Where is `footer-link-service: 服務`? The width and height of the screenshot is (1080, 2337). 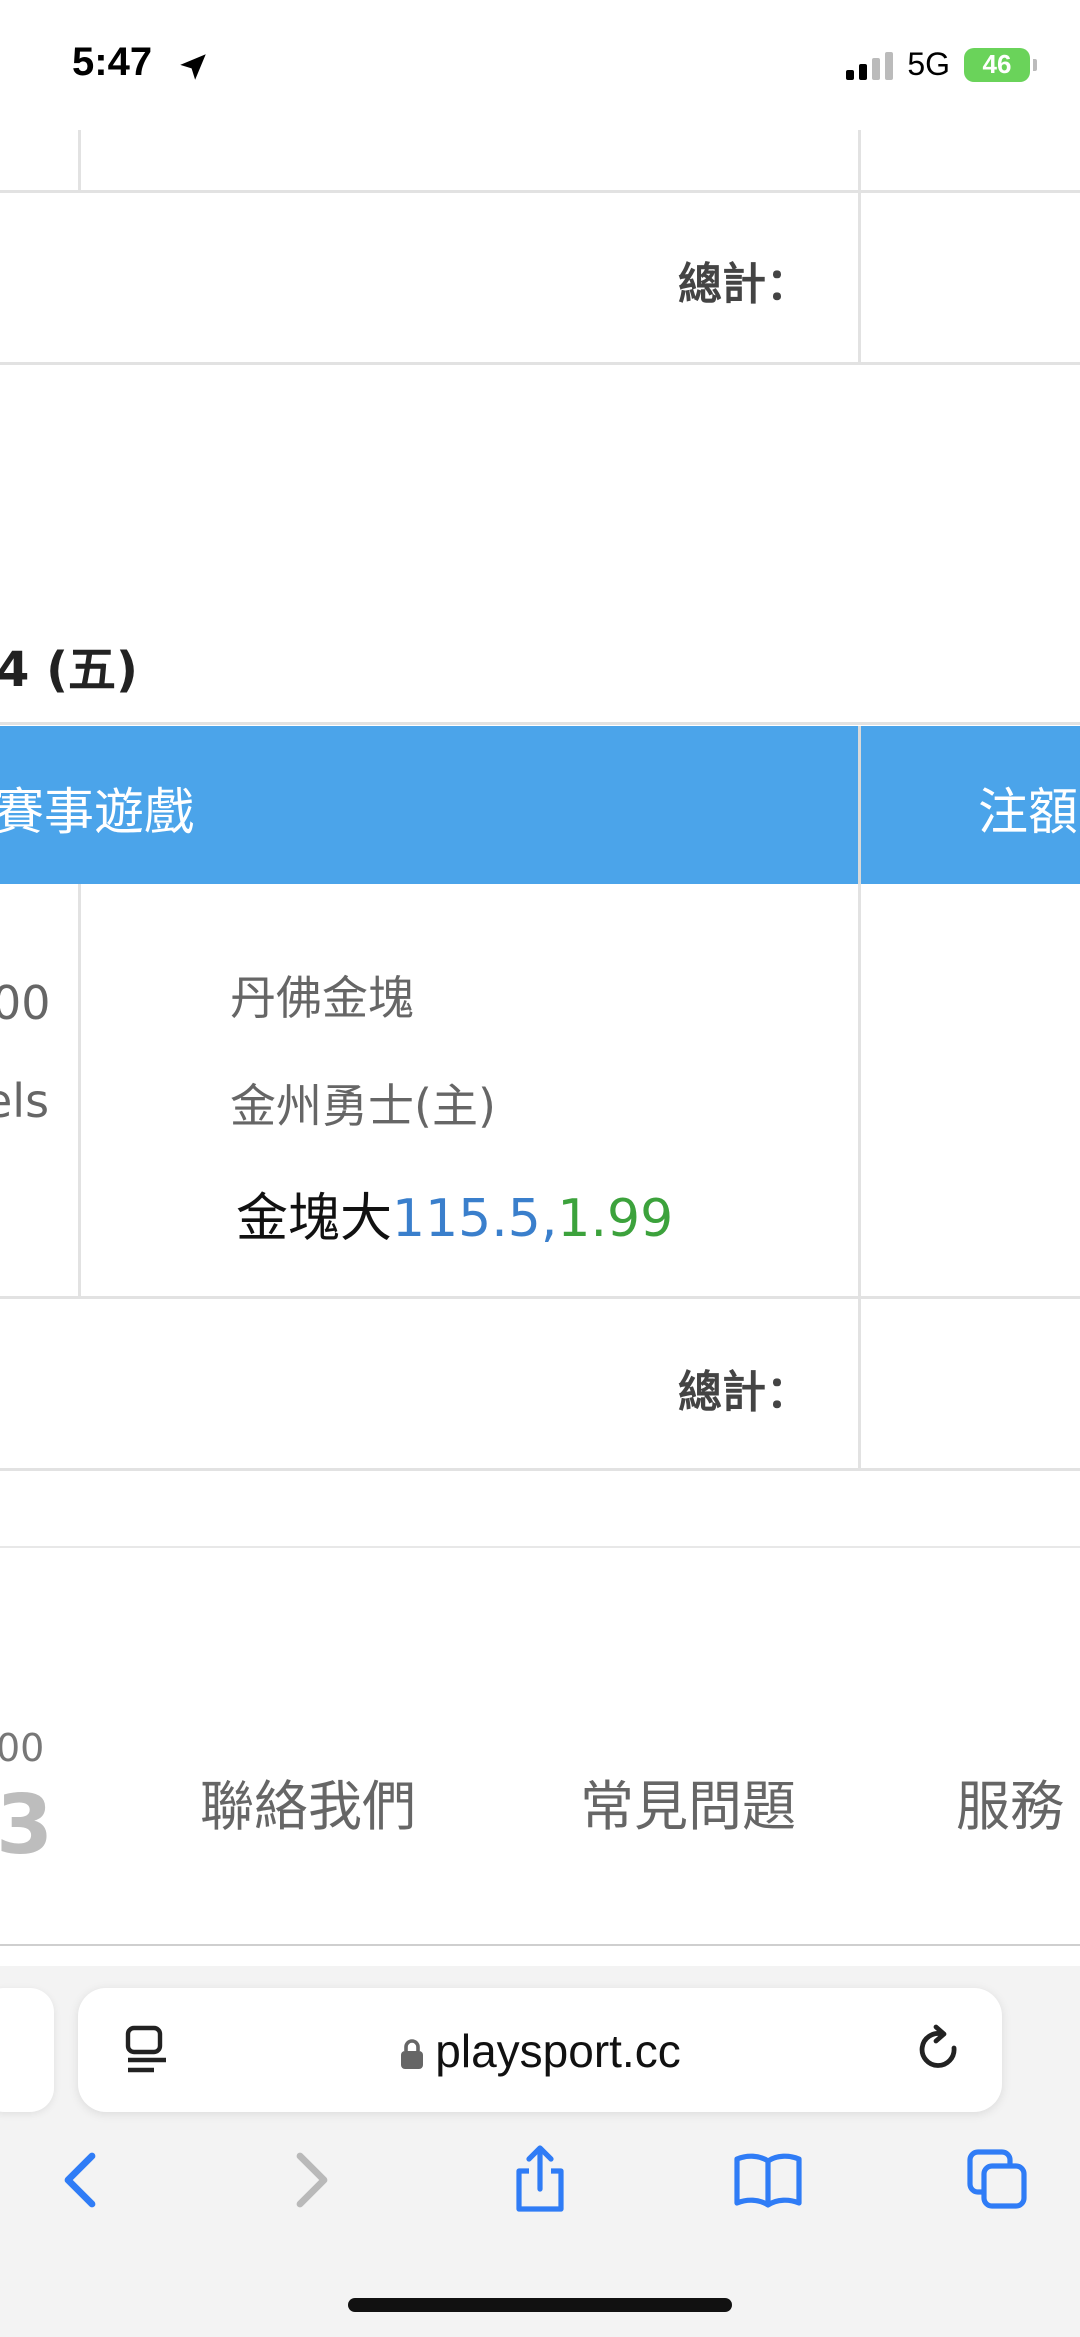 footer-link-service: 服務 is located at coordinates (1010, 1801).